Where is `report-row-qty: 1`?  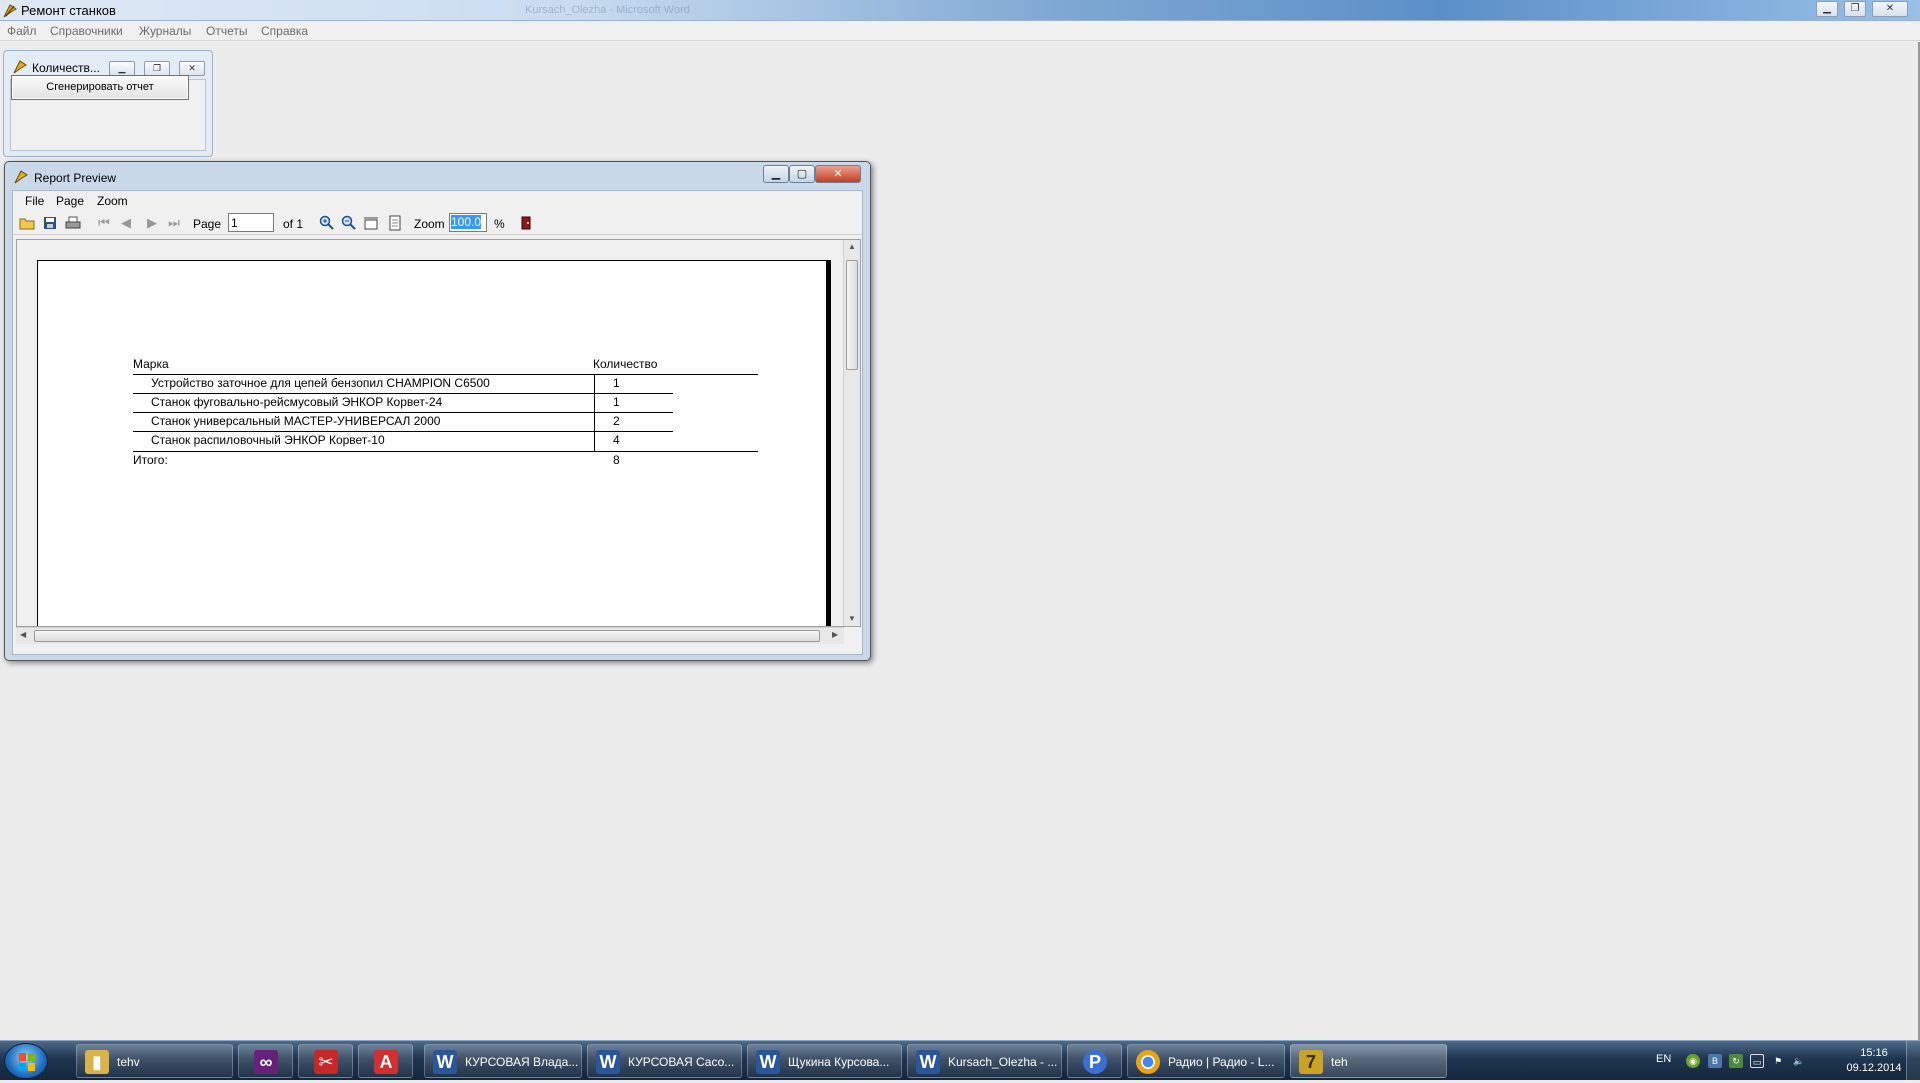
report-row-qty: 1 is located at coordinates (616, 383).